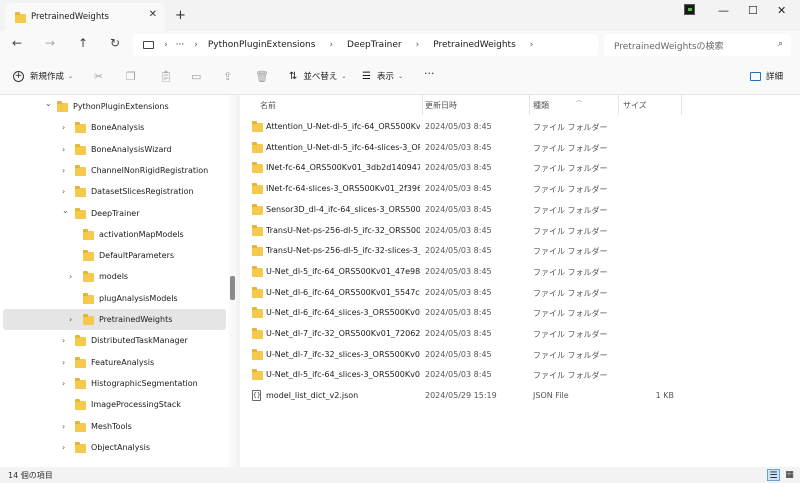 The image size is (800, 483). I want to click on more-options-button: ···, so click(429, 73).